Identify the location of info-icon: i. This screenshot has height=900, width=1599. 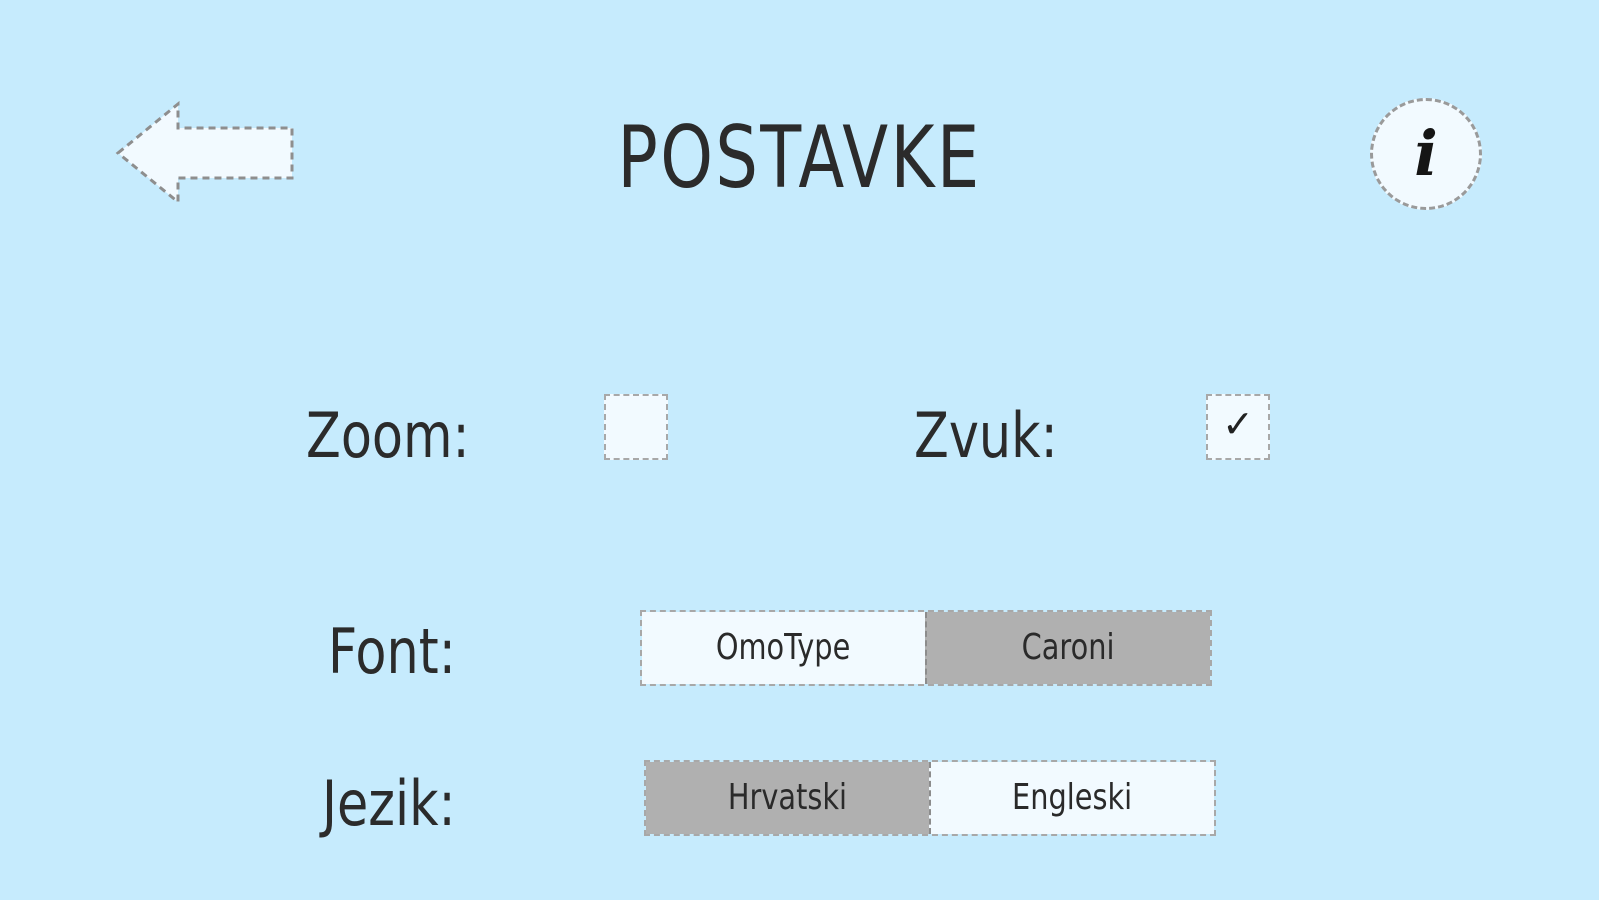
(1426, 153).